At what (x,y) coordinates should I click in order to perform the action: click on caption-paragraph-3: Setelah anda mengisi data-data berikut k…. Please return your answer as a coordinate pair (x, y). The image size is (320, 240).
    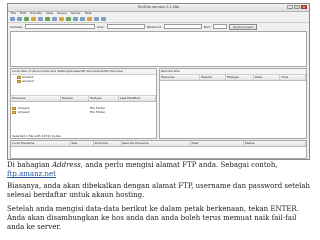
    Looking at the image, I should click on (153, 218).